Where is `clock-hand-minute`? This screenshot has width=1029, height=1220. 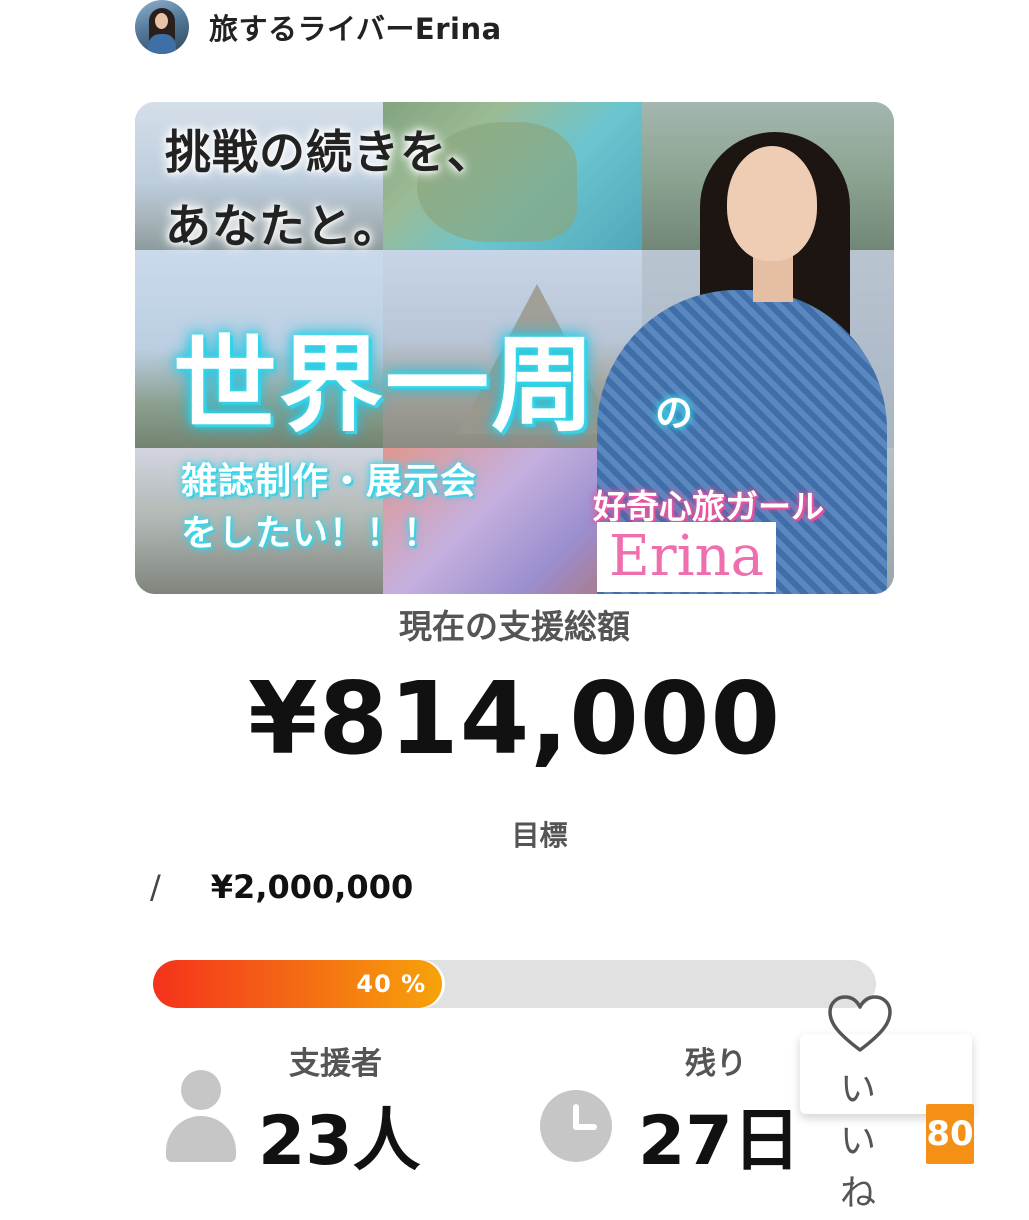 clock-hand-minute is located at coordinates (585, 1127).